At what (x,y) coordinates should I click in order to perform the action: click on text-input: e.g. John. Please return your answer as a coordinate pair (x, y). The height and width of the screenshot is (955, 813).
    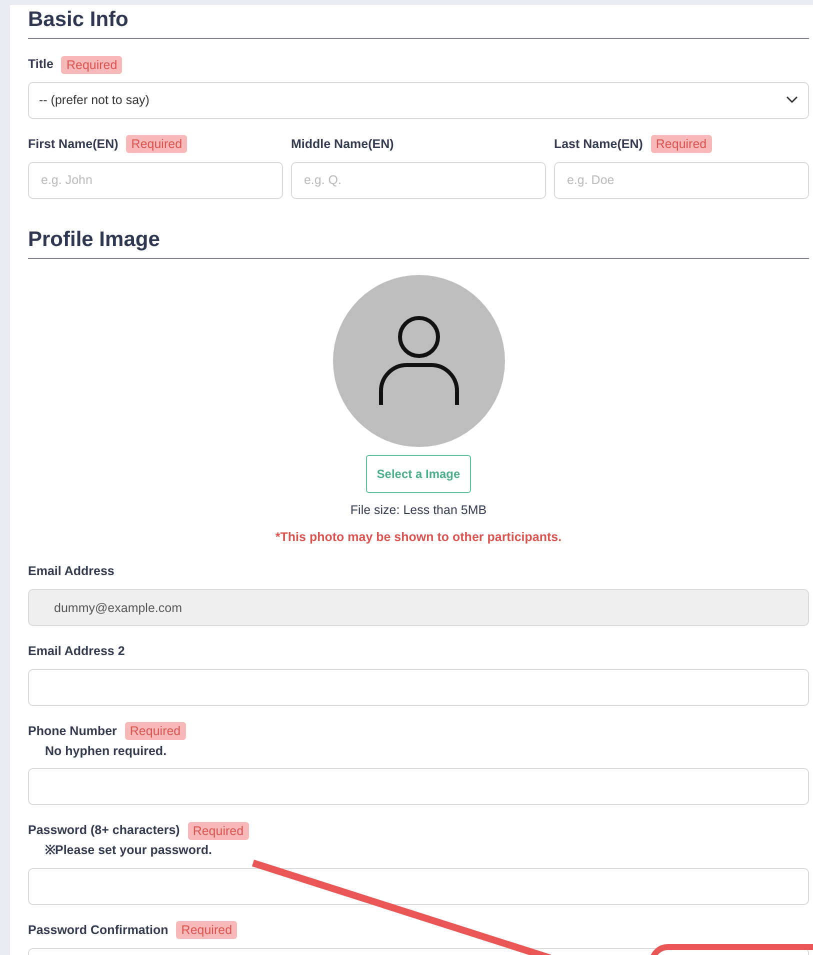
    Looking at the image, I should click on (155, 180).